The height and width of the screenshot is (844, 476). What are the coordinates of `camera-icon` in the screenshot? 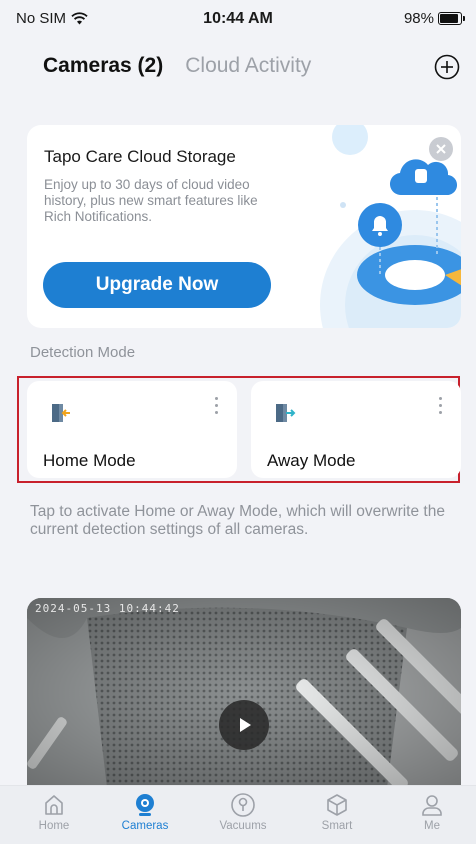 It's located at (145, 805).